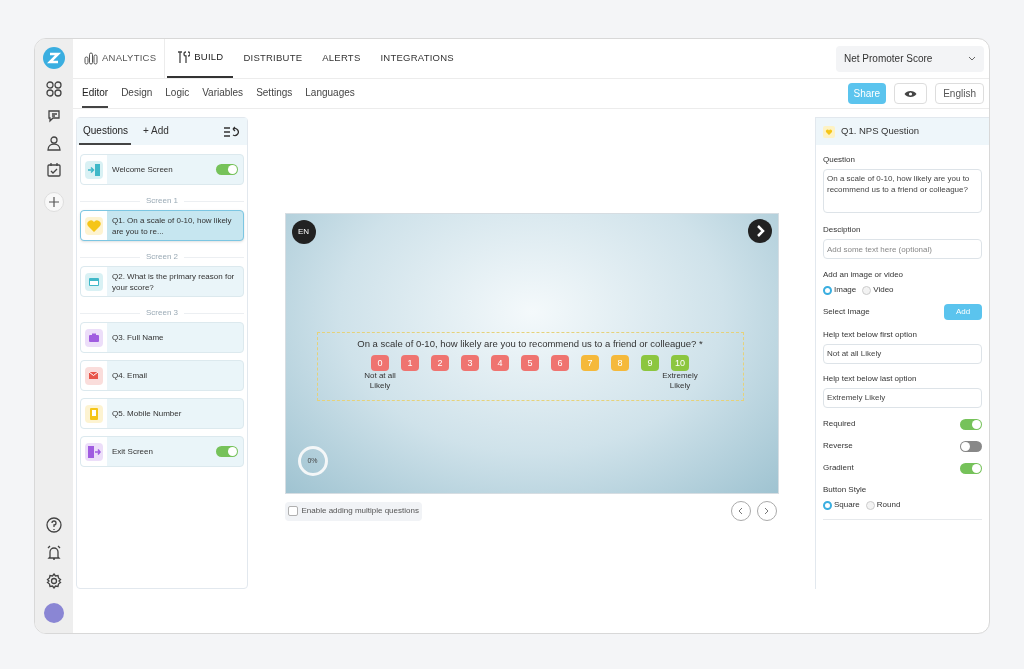 The height and width of the screenshot is (669, 1024). Describe the element at coordinates (842, 230) in the screenshot. I see `field-label: Desciption` at that location.